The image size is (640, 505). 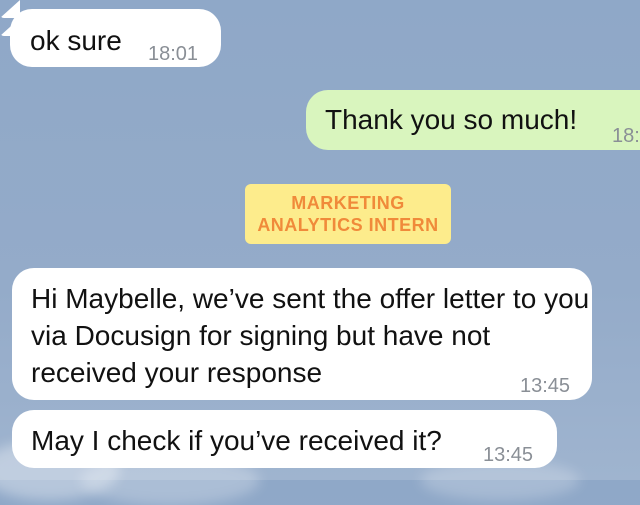 I want to click on message-bubble-outgoing: Thank you so much! 18:, so click(x=473, y=120).